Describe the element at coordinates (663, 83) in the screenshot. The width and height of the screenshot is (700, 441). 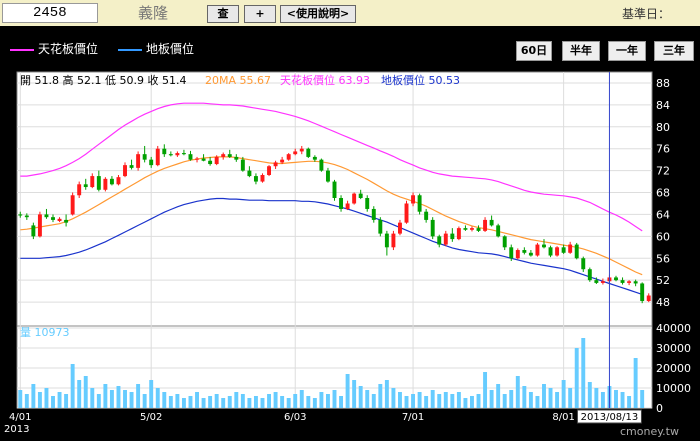
I see `price-tick-label: 88` at that location.